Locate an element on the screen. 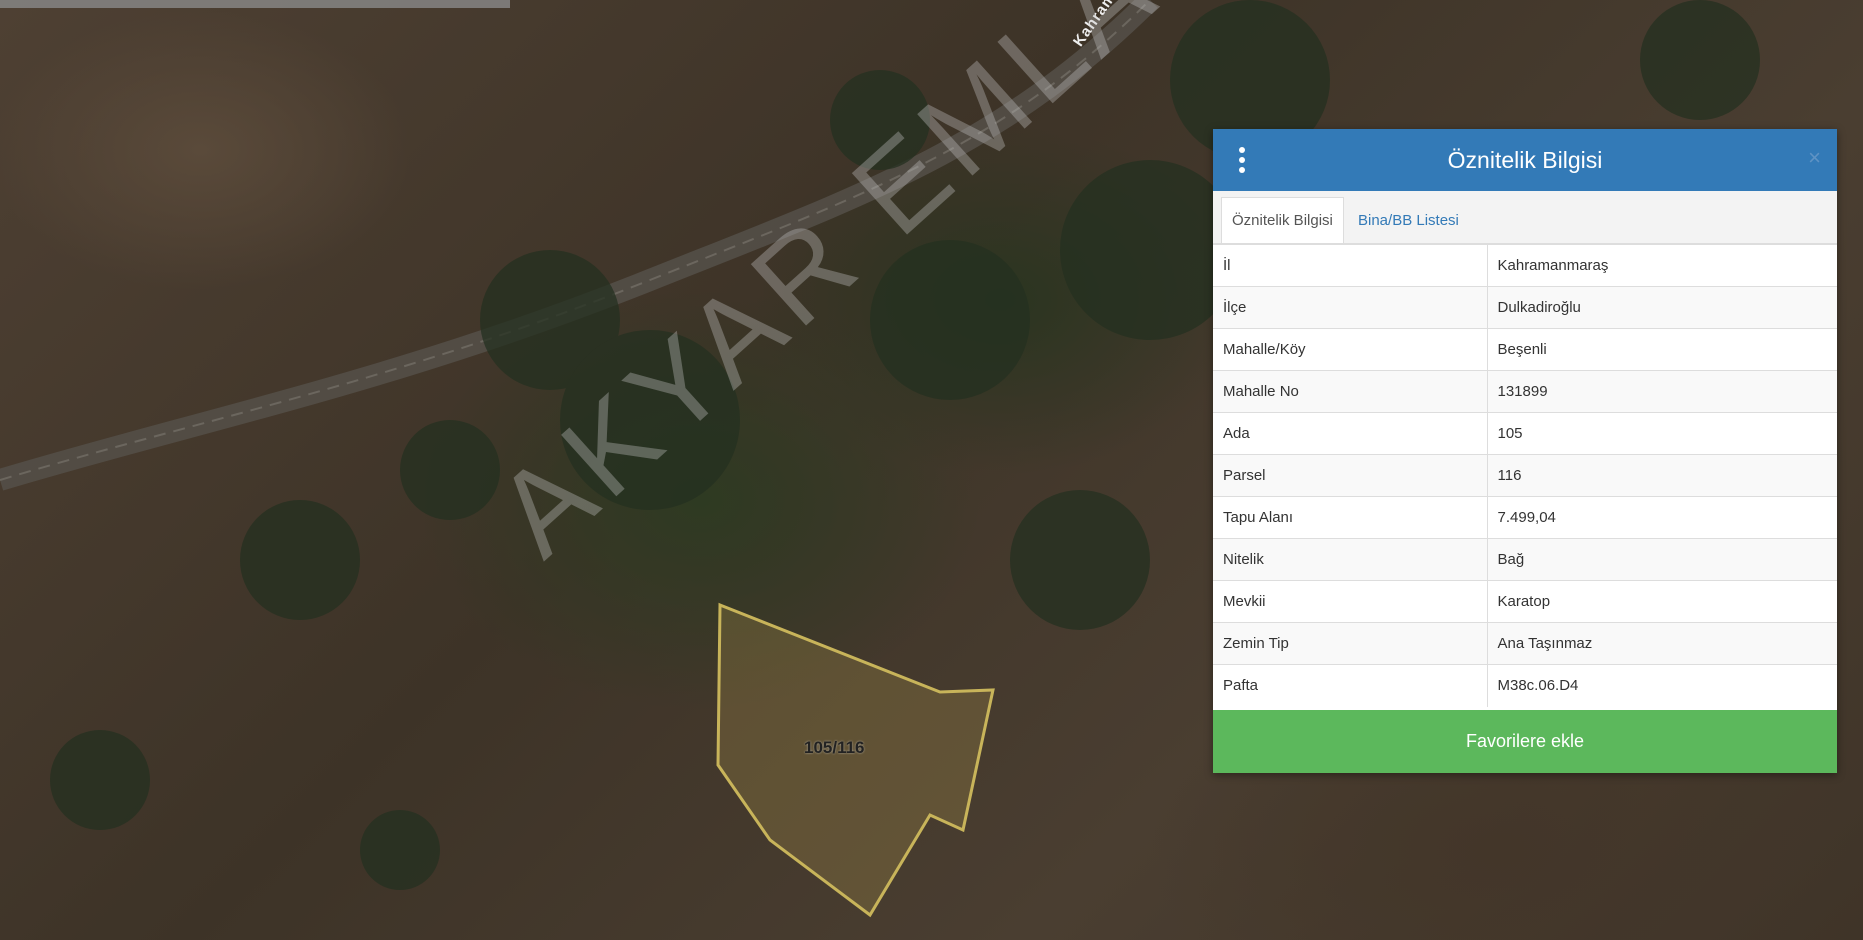  attribute-key: Mahalle No is located at coordinates (1350, 391).